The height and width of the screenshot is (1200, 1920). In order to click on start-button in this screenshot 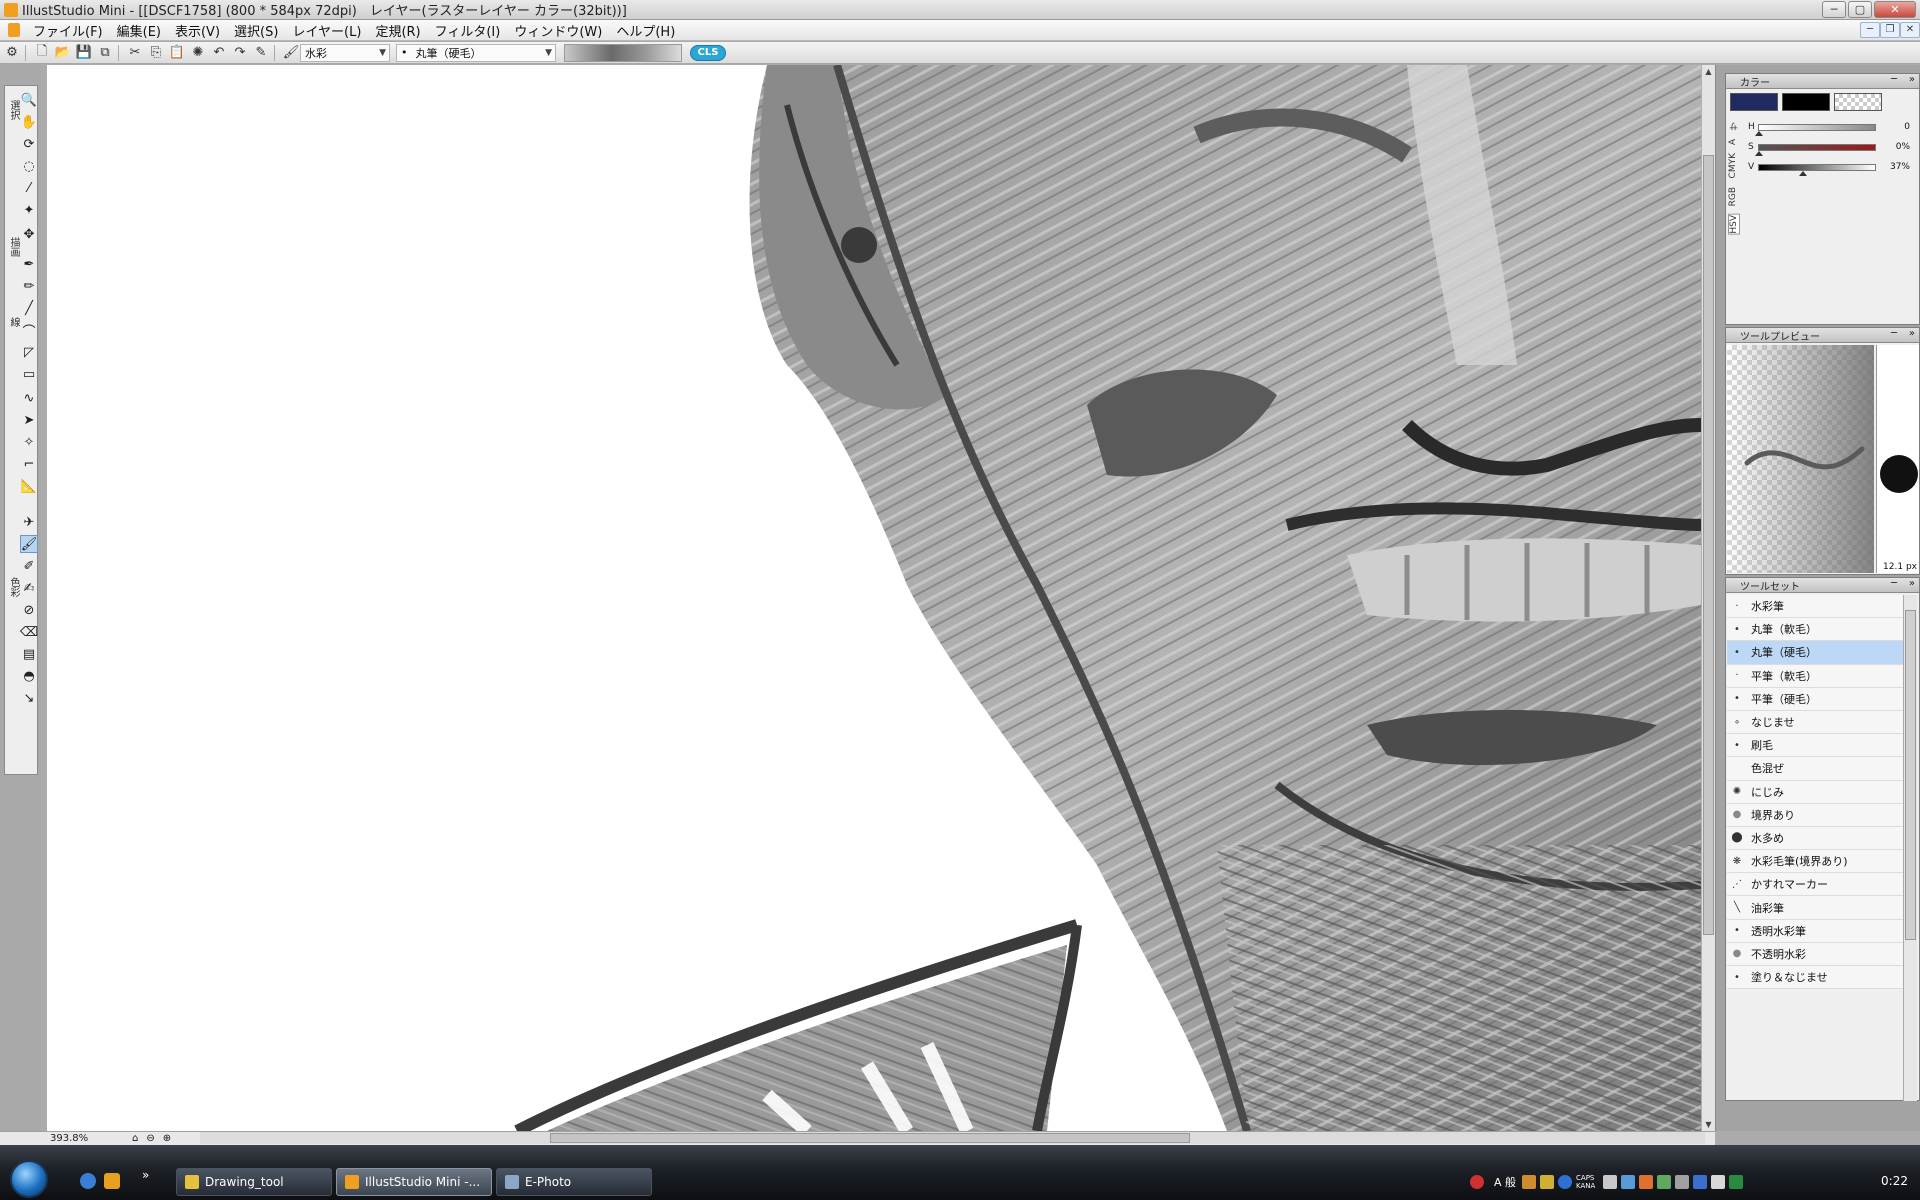, I will do `click(29, 1179)`.